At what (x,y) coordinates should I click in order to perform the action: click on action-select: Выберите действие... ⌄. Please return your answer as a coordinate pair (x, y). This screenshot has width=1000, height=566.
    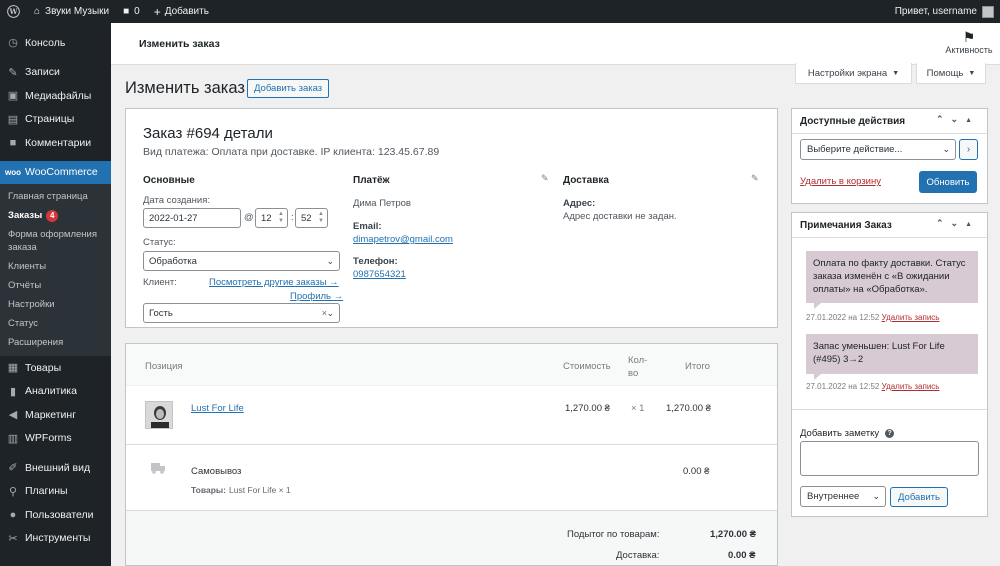
    Looking at the image, I should click on (878, 149).